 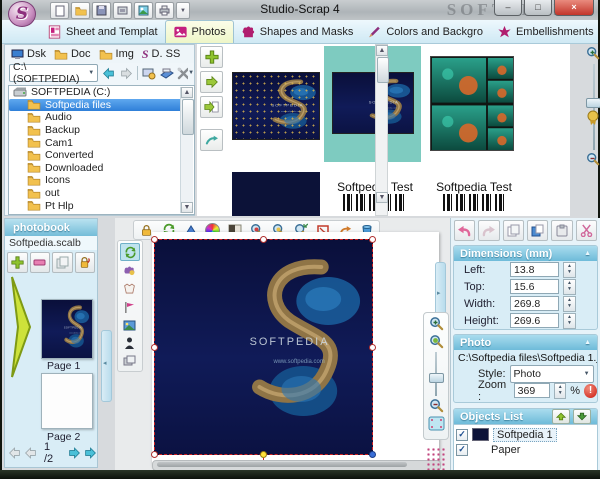 What do you see at coordinates (465, 230) in the screenshot?
I see `undo-button` at bounding box center [465, 230].